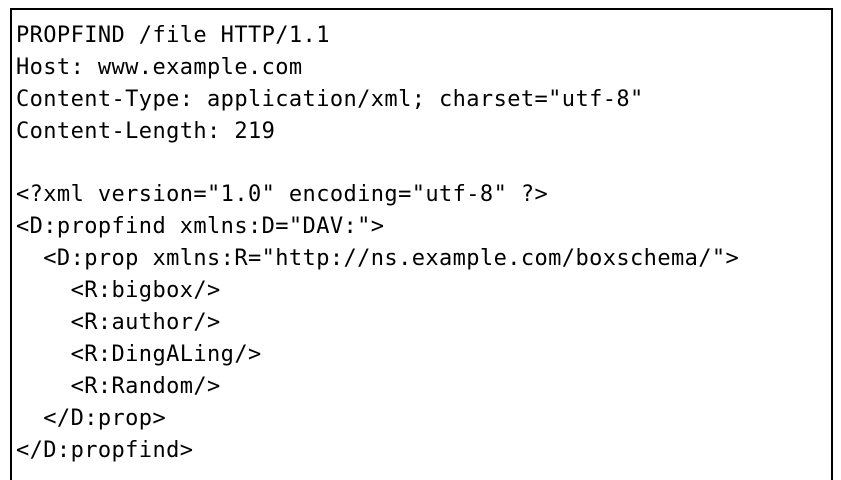  Describe the element at coordinates (139, 354) in the screenshot. I see `dingaling-element: <R:DingALing/>` at that location.